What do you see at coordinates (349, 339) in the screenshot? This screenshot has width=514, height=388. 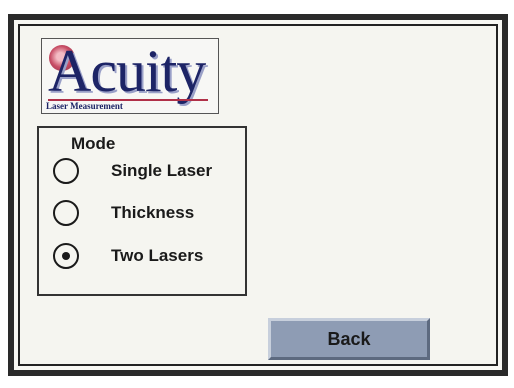 I see `back-button: Back` at bounding box center [349, 339].